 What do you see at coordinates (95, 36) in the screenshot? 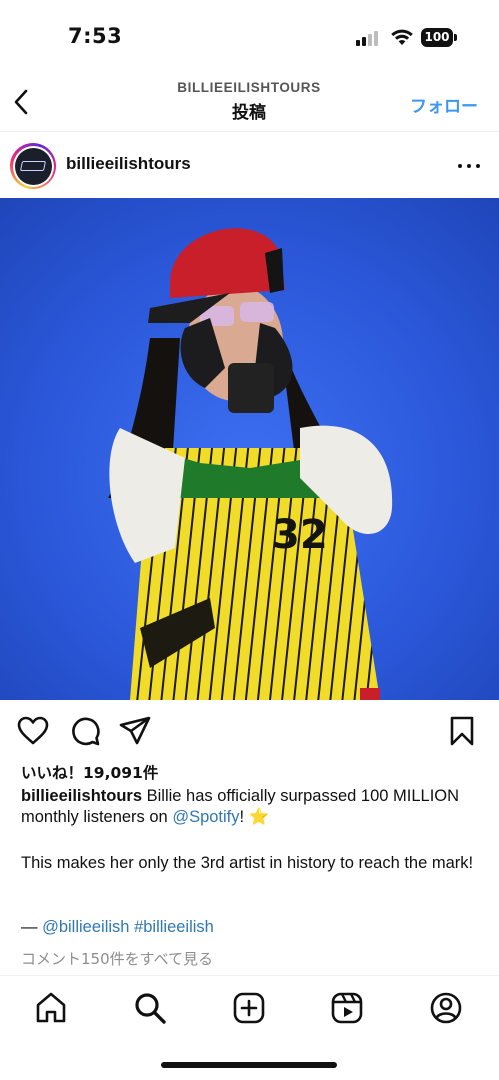
I see `status-time: 7:53` at bounding box center [95, 36].